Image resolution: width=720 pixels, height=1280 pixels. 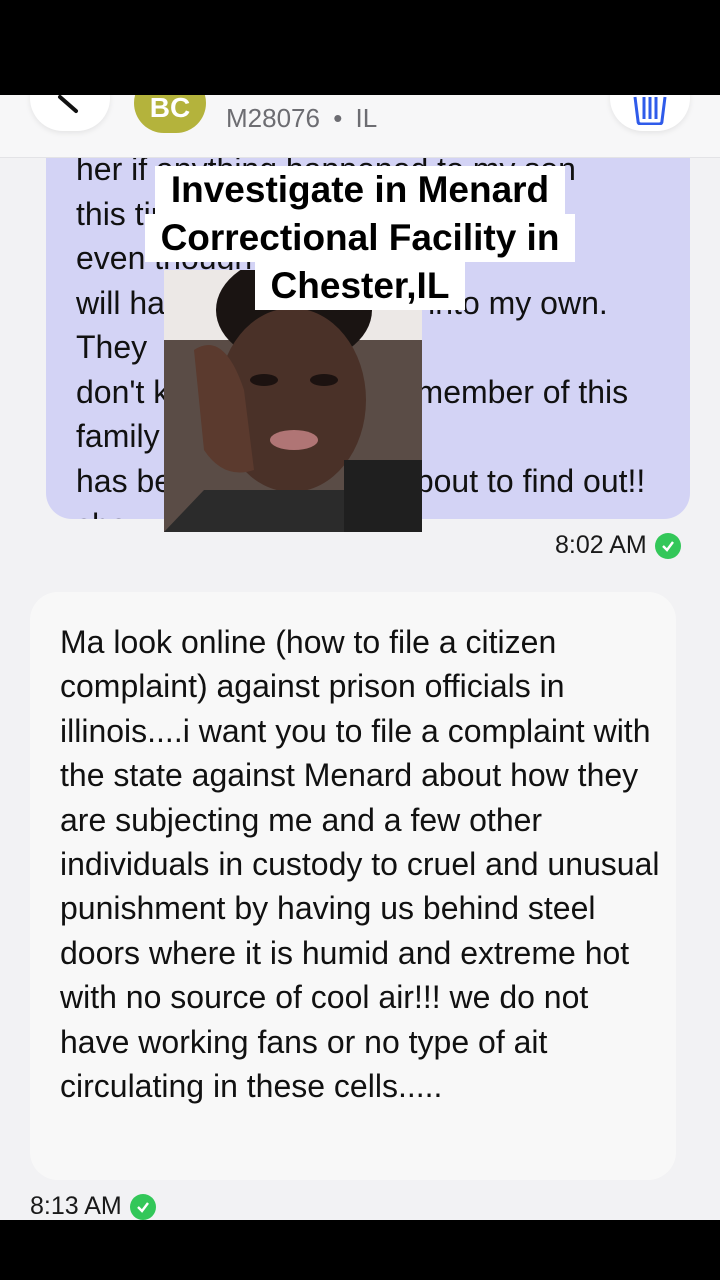 What do you see at coordinates (170, 114) in the screenshot?
I see `avatar: BC` at bounding box center [170, 114].